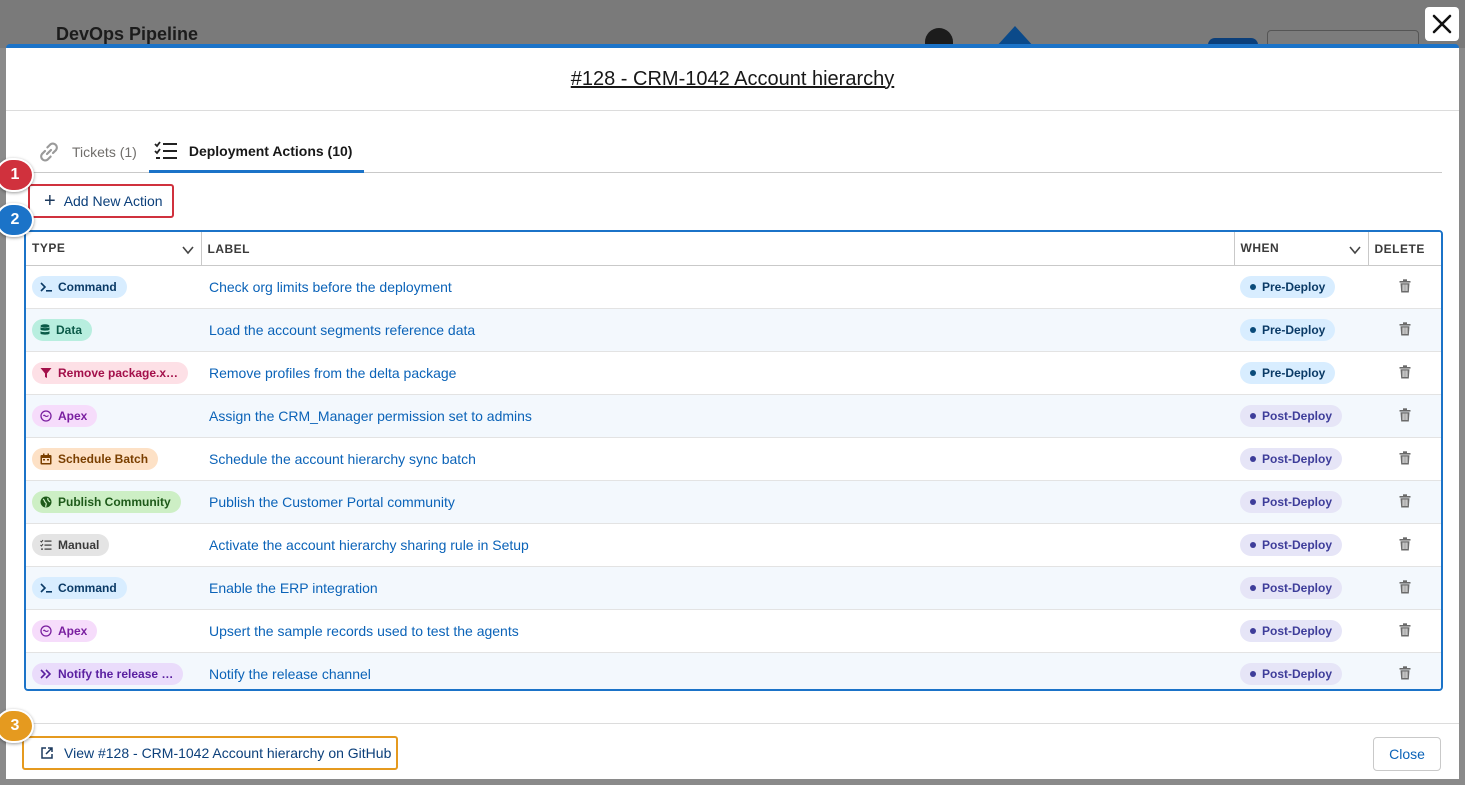 This screenshot has height=785, width=1465. Describe the element at coordinates (106, 502) in the screenshot. I see `type-pill: Publish Community` at that location.